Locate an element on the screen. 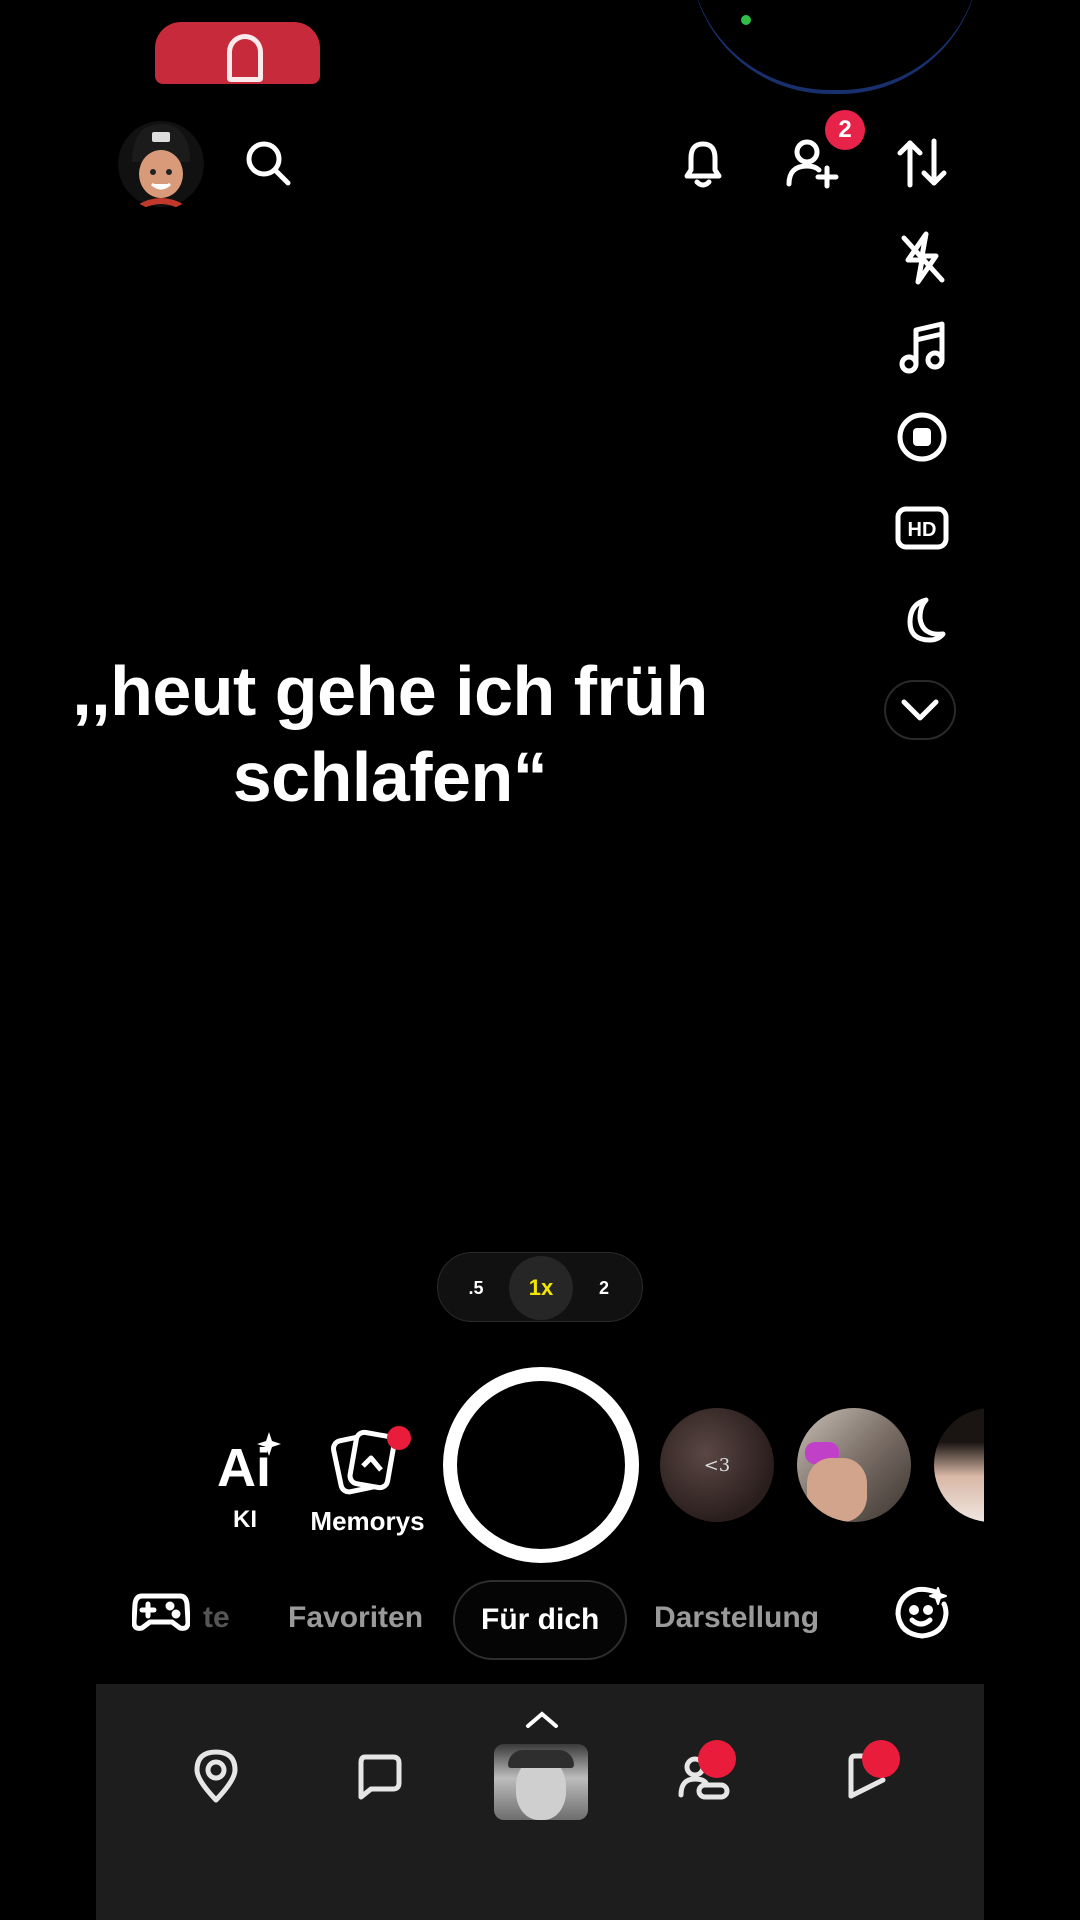 The image size is (1080, 1920). music-icon is located at coordinates (922, 348).